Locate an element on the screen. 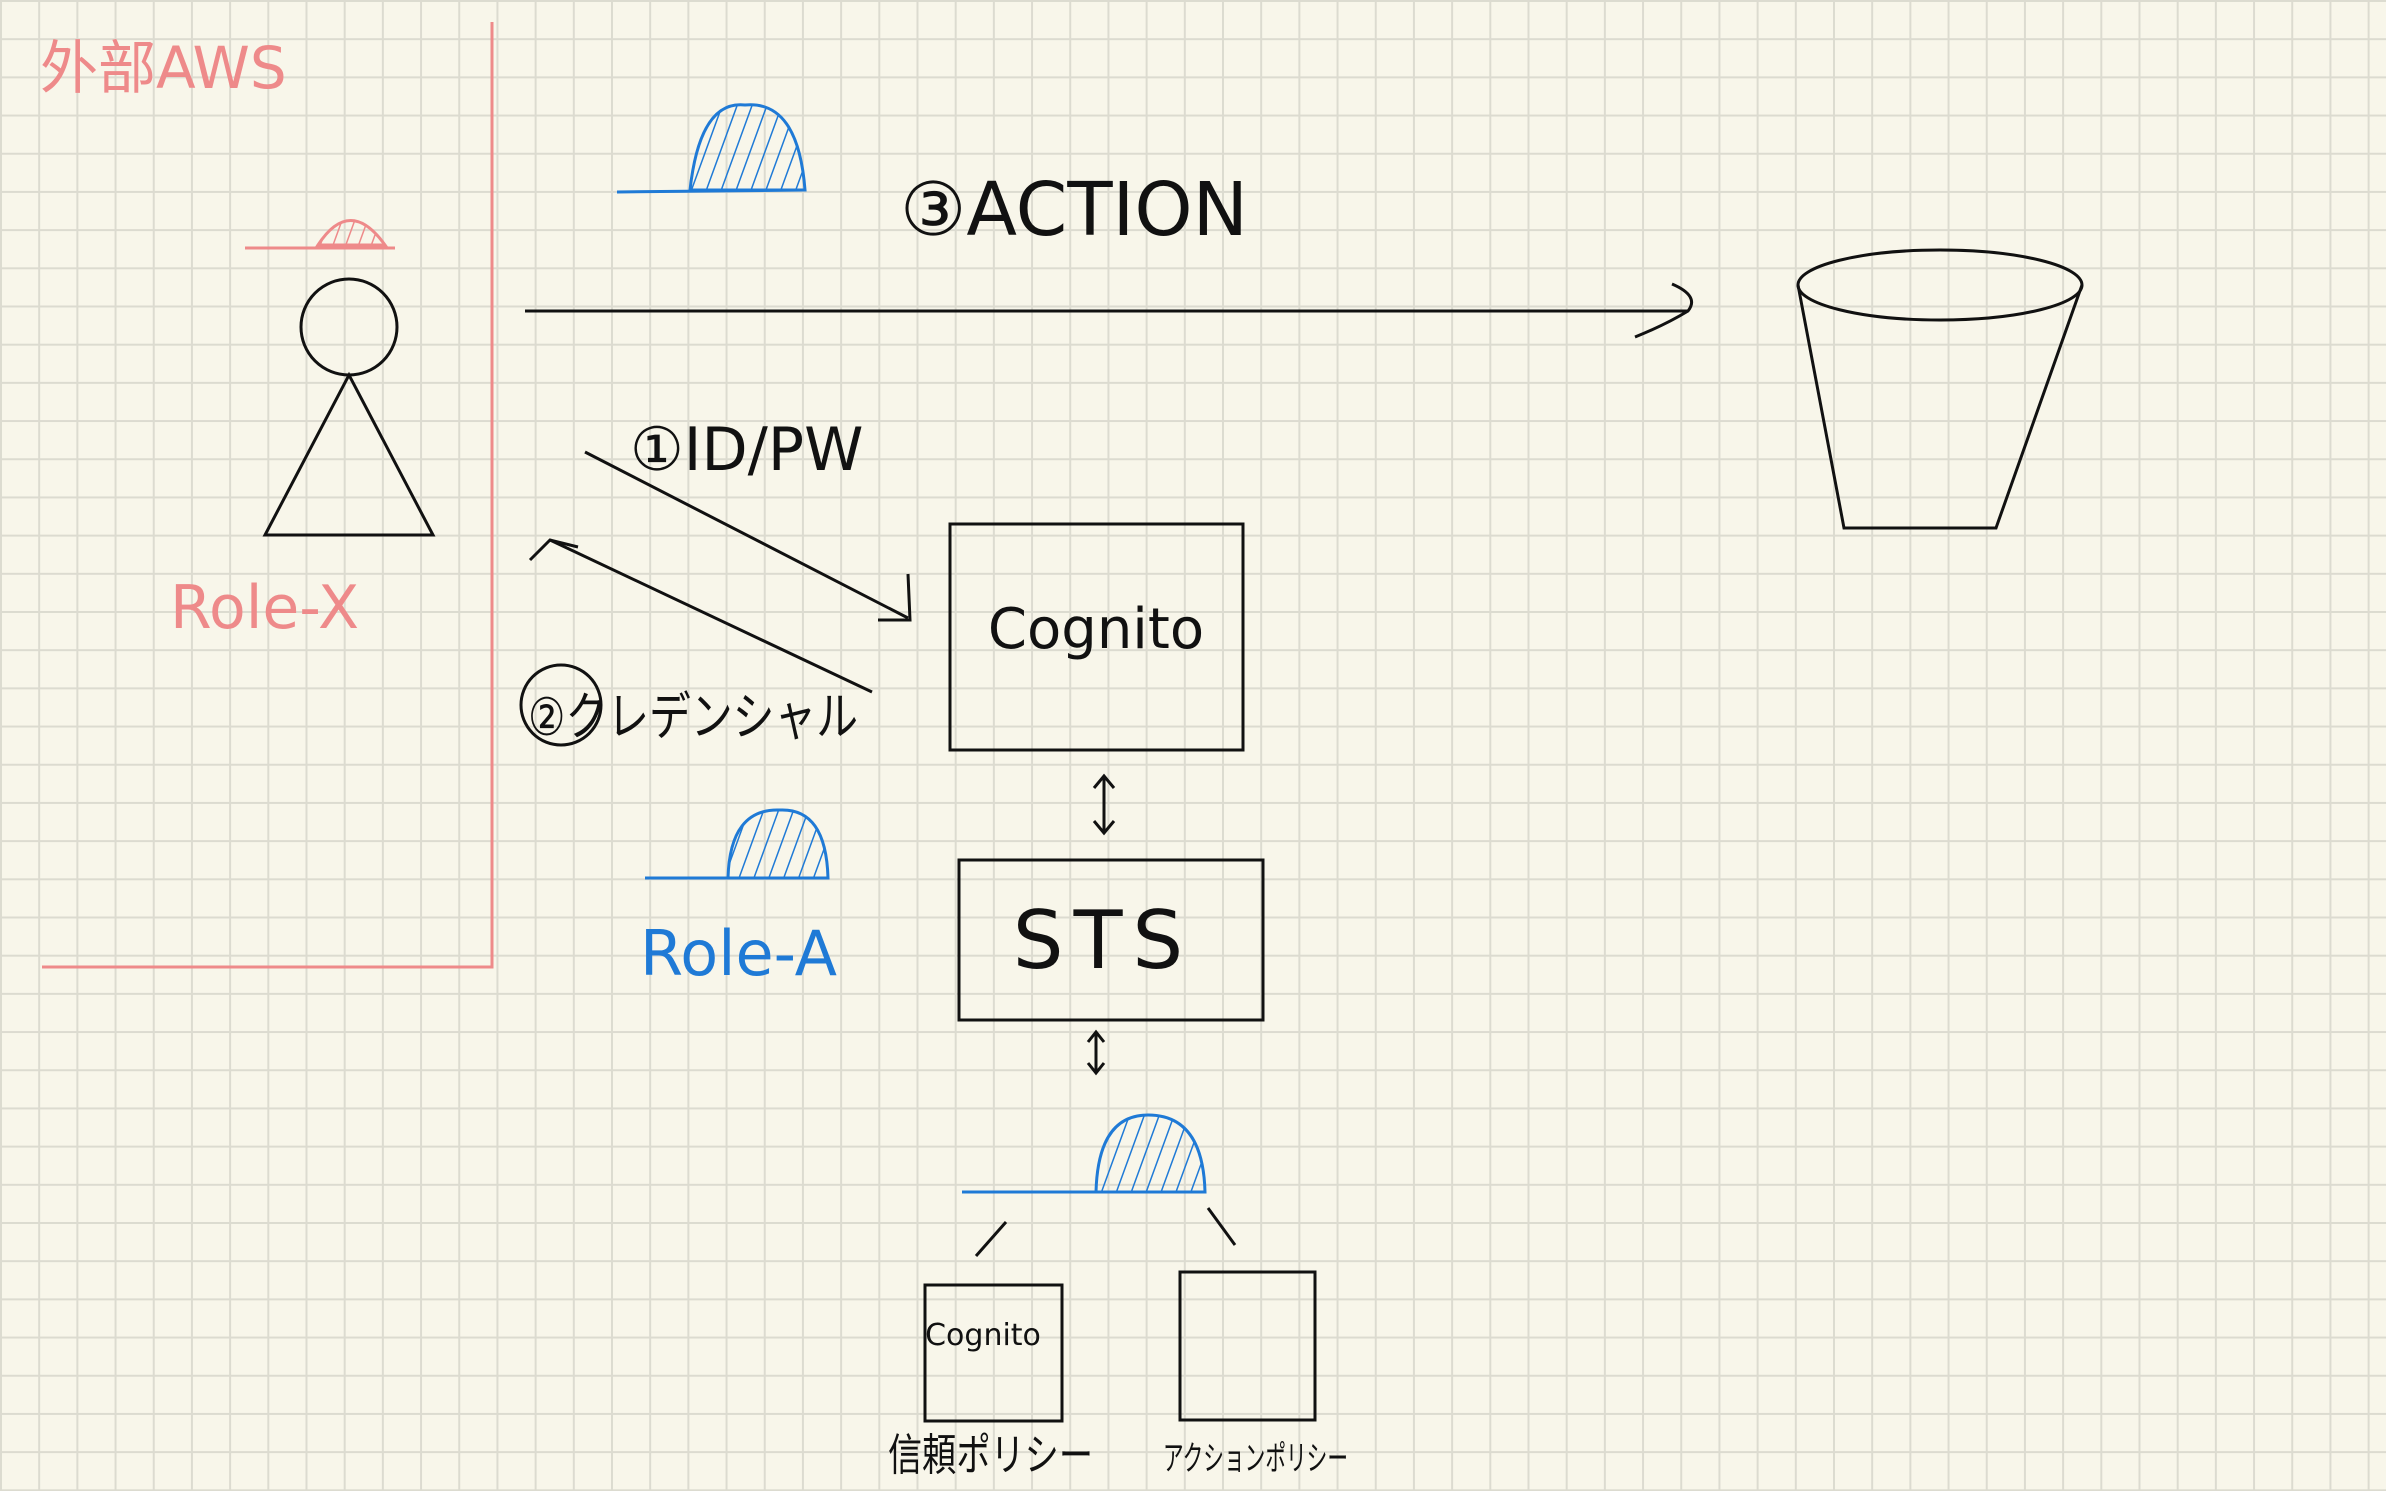 The height and width of the screenshot is (1491, 2386). credential-flow-label: ②クレデンシャル is located at coordinates (693, 718).